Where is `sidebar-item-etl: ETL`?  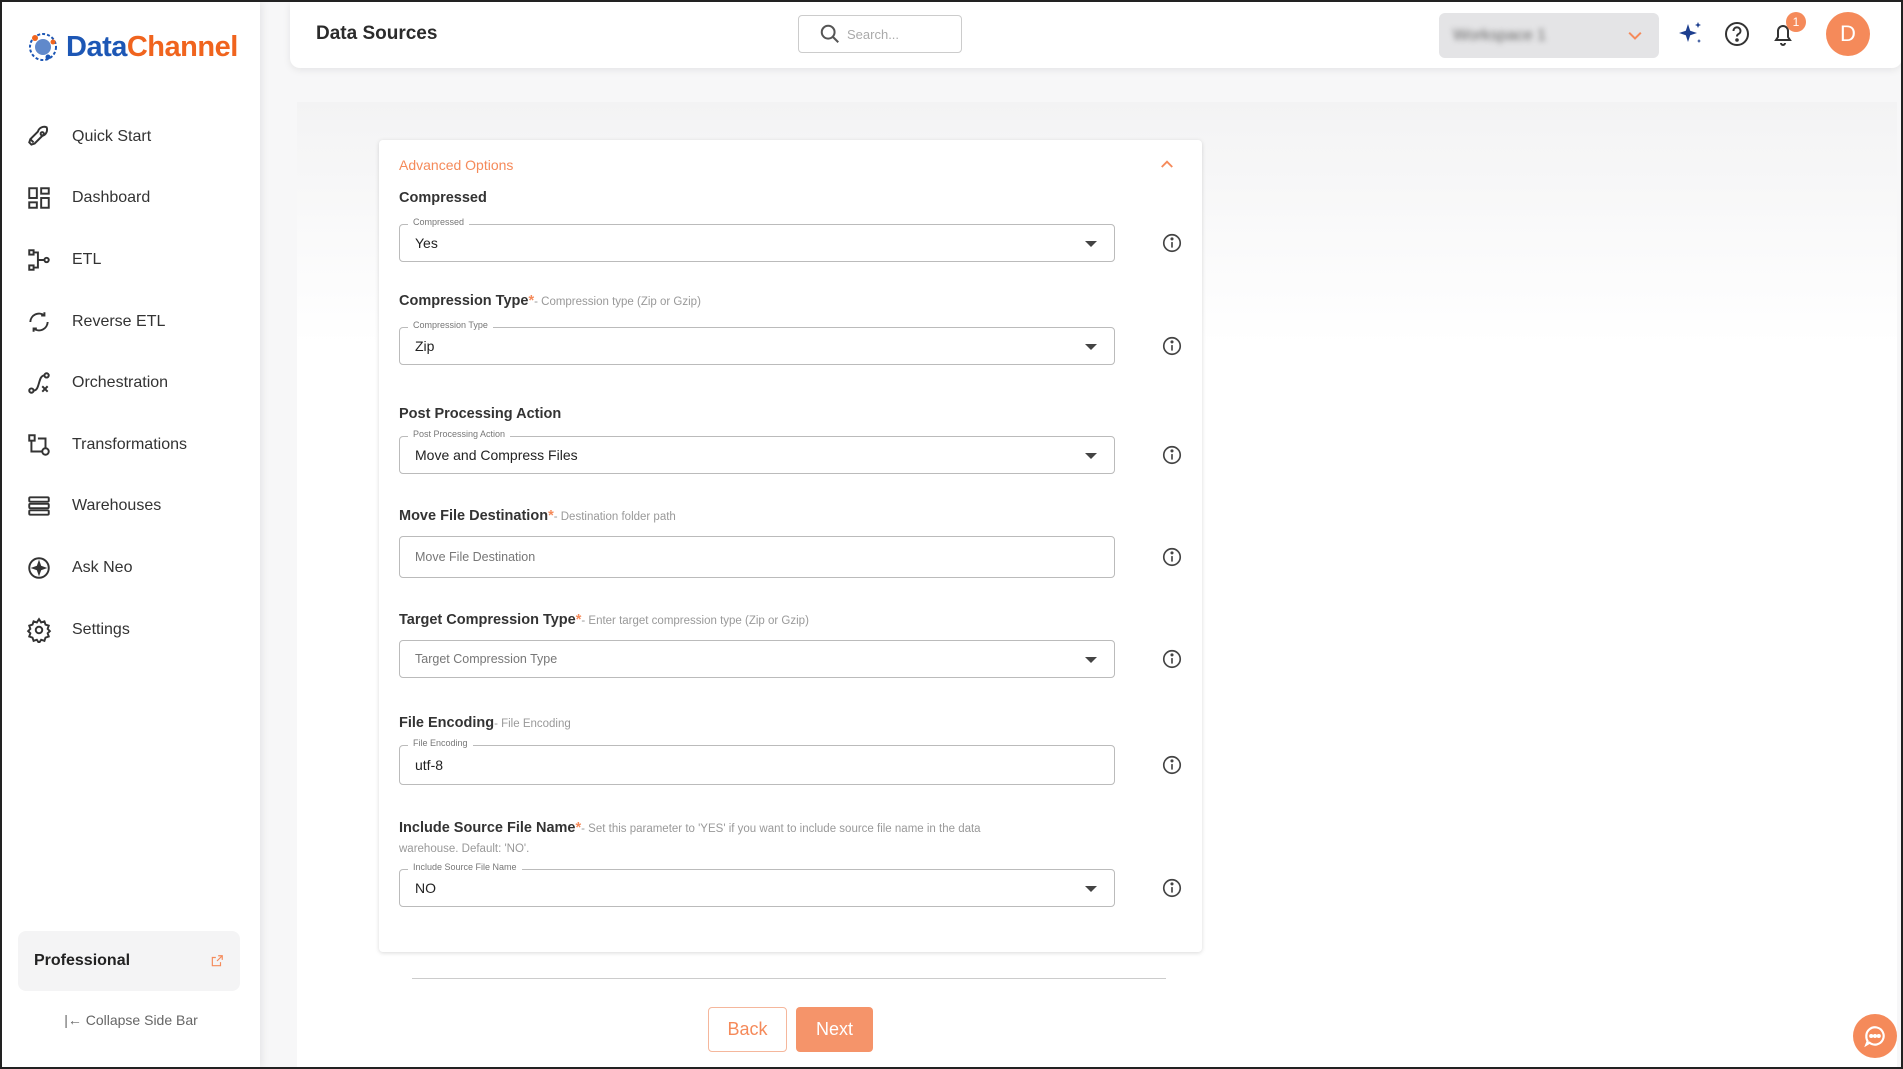
sidebar-item-etl: ETL is located at coordinates (131, 260).